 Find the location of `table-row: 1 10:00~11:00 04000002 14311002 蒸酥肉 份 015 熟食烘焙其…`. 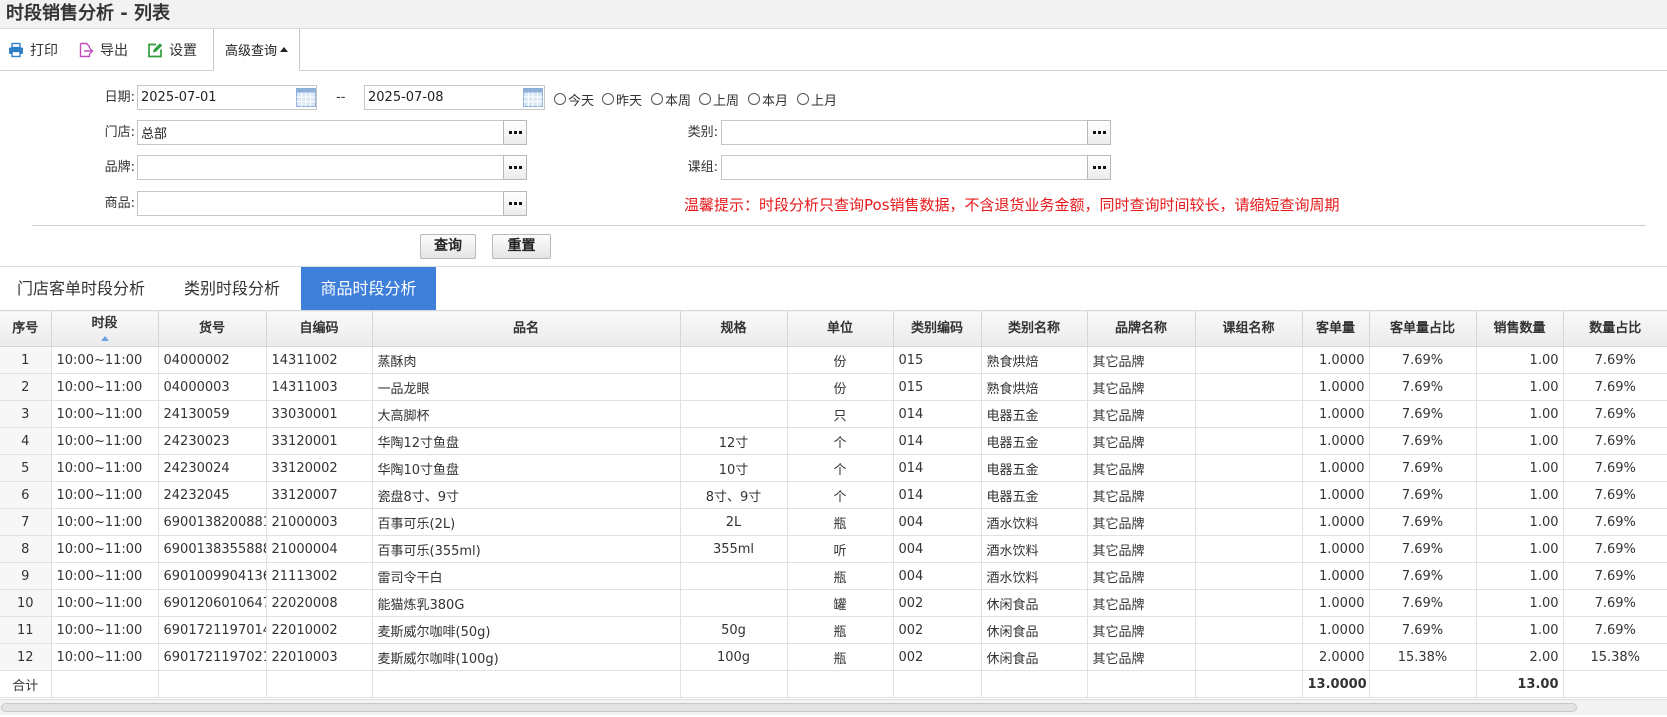

table-row: 1 10:00~11:00 04000002 14311002 蒸酥肉 份 015 熟食烘焙其… is located at coordinates (833, 360).